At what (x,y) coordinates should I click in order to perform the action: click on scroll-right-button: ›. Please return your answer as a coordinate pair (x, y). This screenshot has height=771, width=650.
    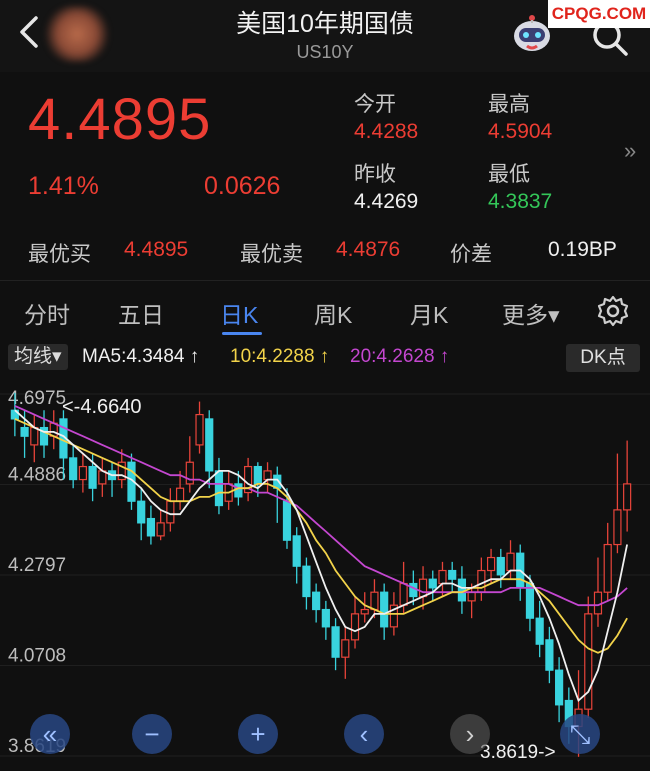
    Looking at the image, I should click on (470, 734).